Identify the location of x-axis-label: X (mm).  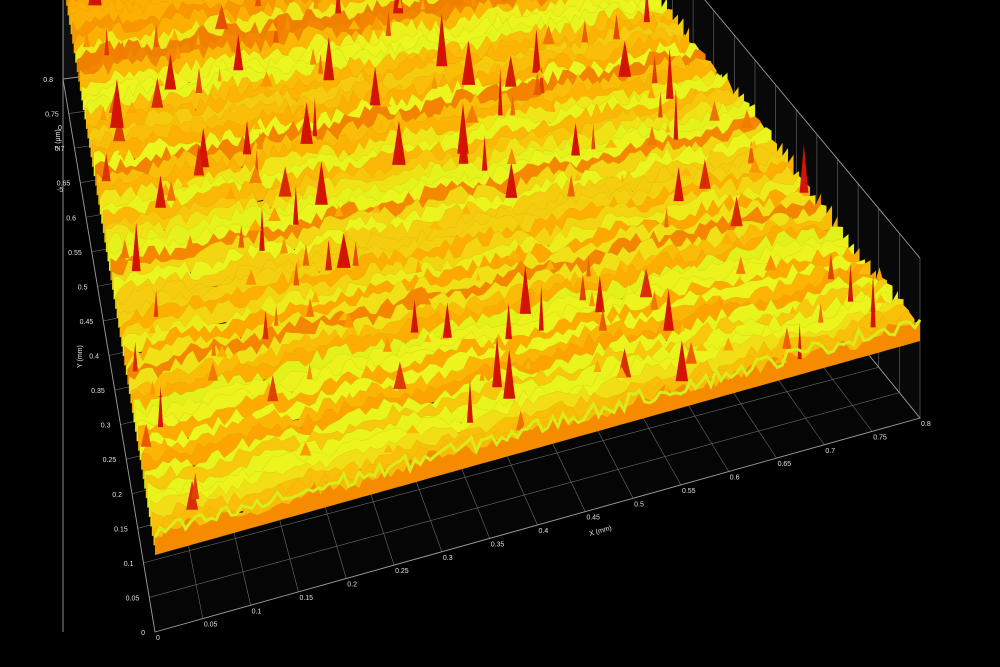
(601, 531).